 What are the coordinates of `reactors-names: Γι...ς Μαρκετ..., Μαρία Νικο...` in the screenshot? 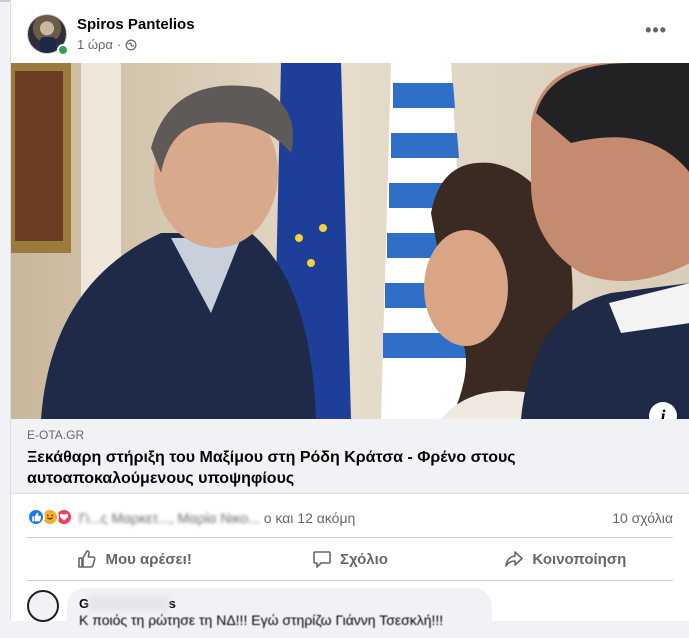 It's located at (169, 518).